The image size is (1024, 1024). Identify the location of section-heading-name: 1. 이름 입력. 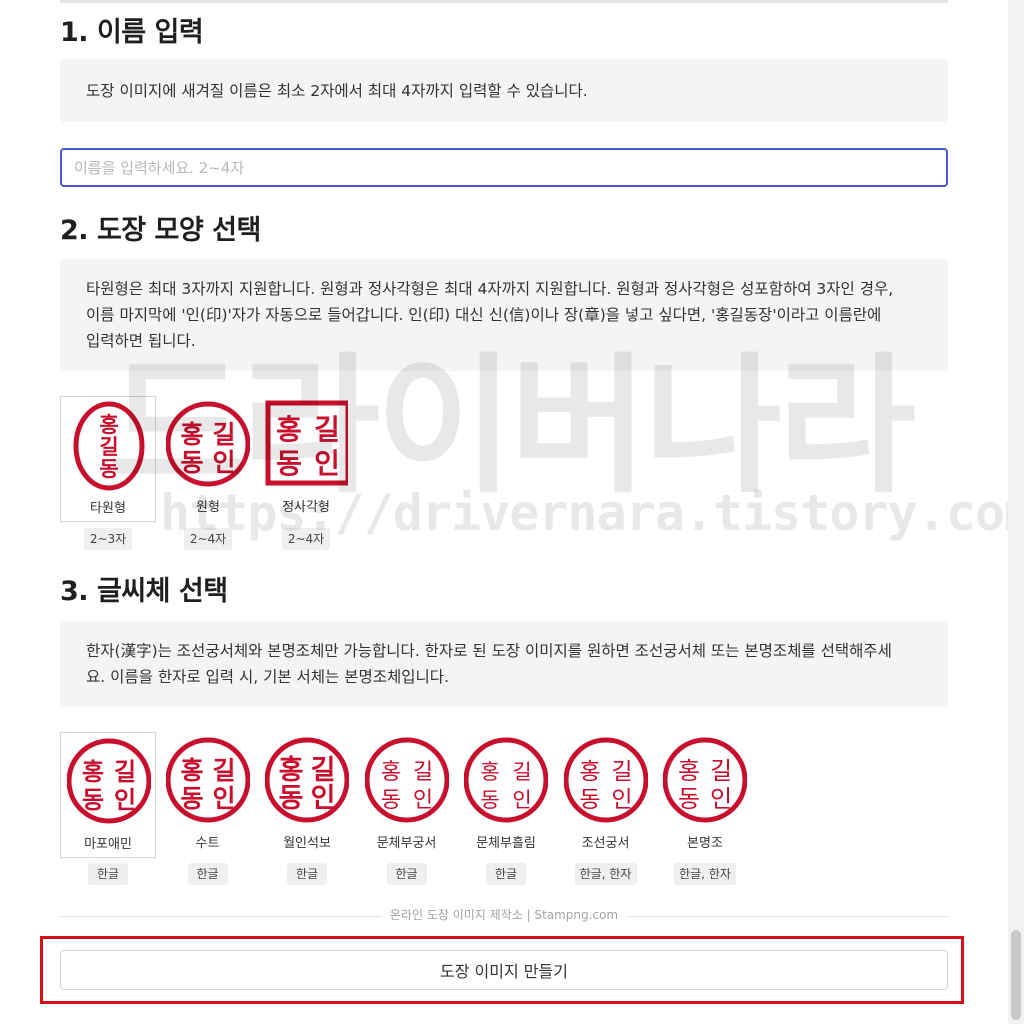
(132, 32).